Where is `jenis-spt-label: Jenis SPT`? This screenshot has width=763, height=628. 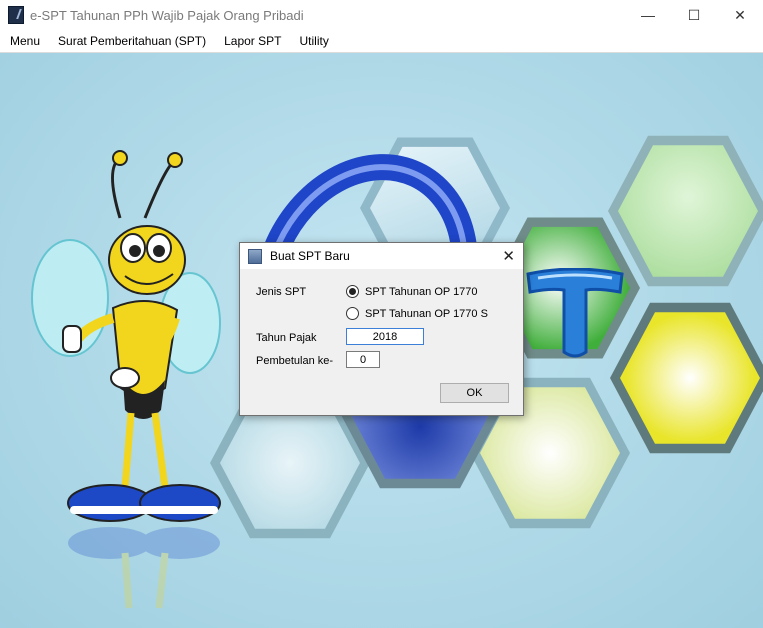 jenis-spt-label: Jenis SPT is located at coordinates (281, 292).